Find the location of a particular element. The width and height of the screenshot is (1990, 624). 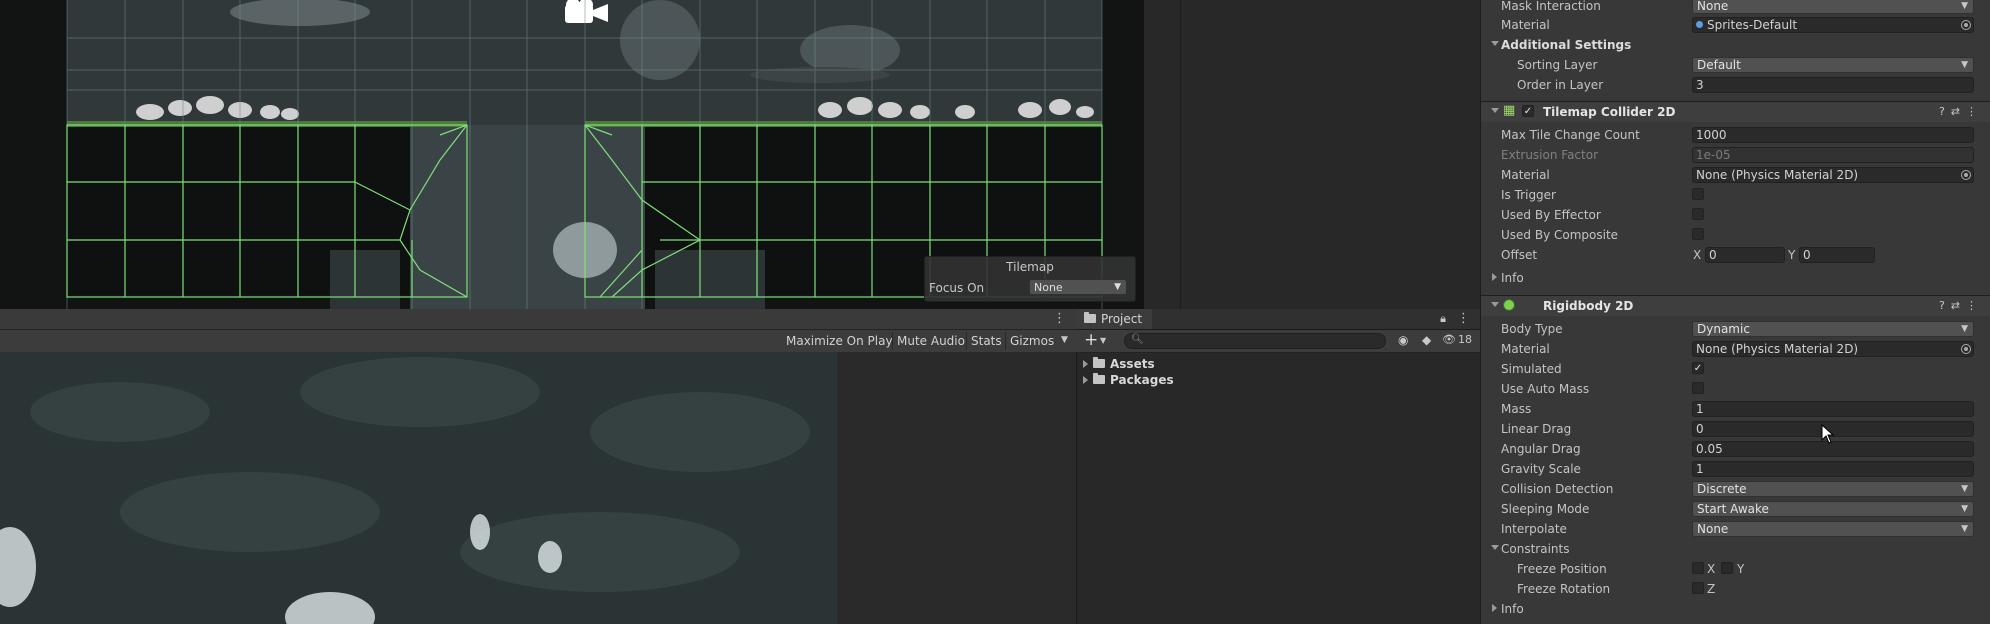

used-by-composite-checkbox is located at coordinates (1698, 234).